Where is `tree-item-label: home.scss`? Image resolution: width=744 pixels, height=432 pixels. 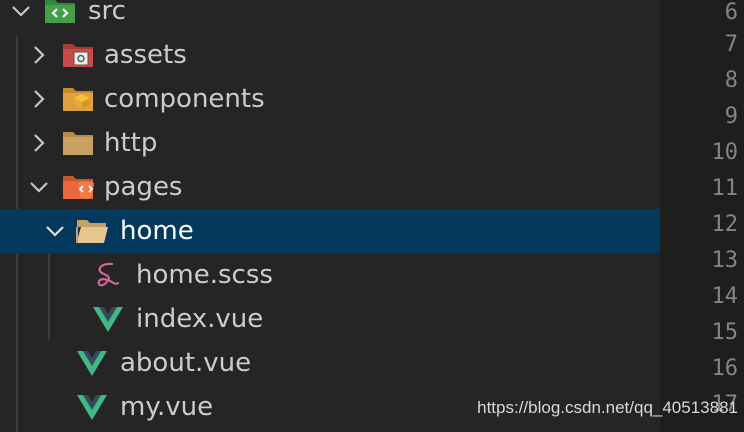
tree-item-label: home.scss is located at coordinates (204, 275).